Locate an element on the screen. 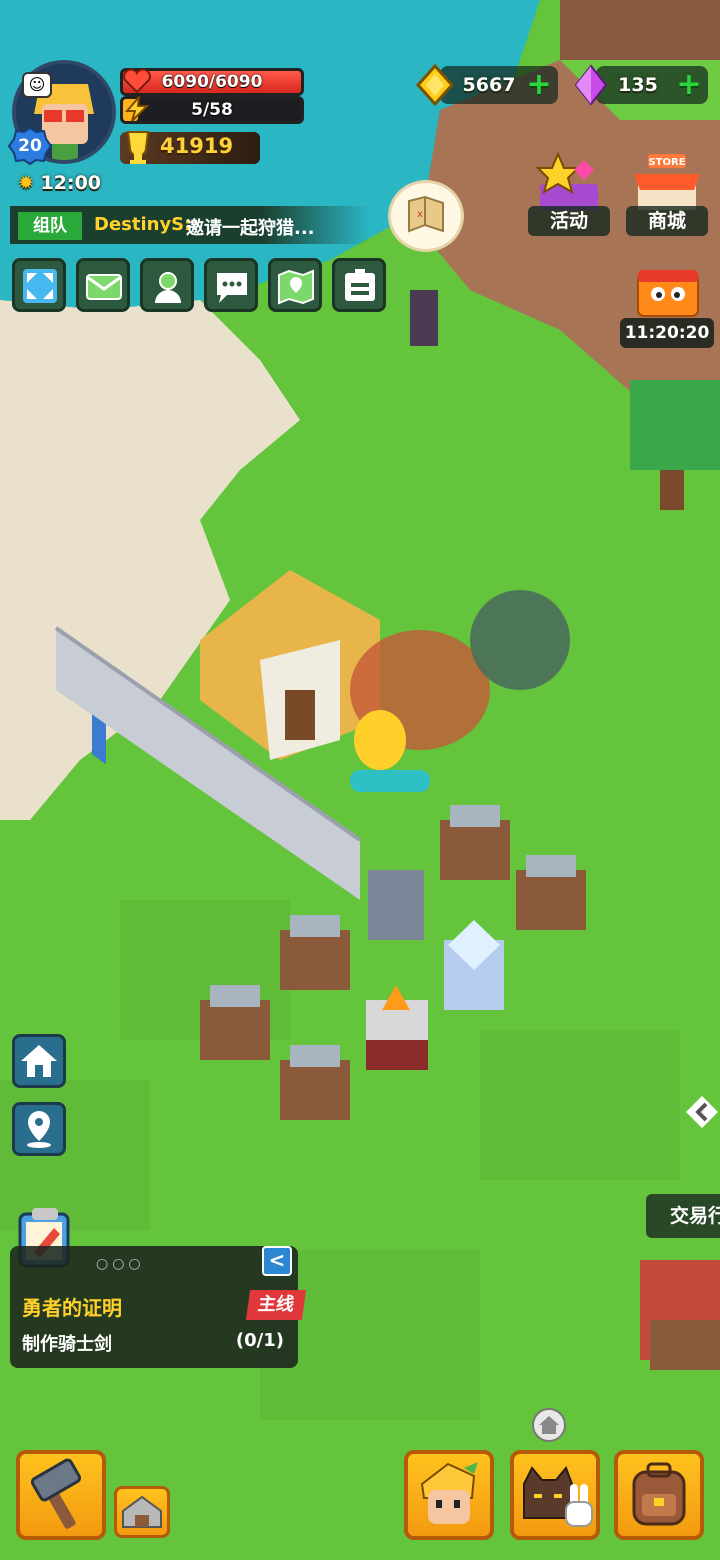 Image resolution: width=720 pixels, height=1560 pixels. character-button is located at coordinates (449, 1495).